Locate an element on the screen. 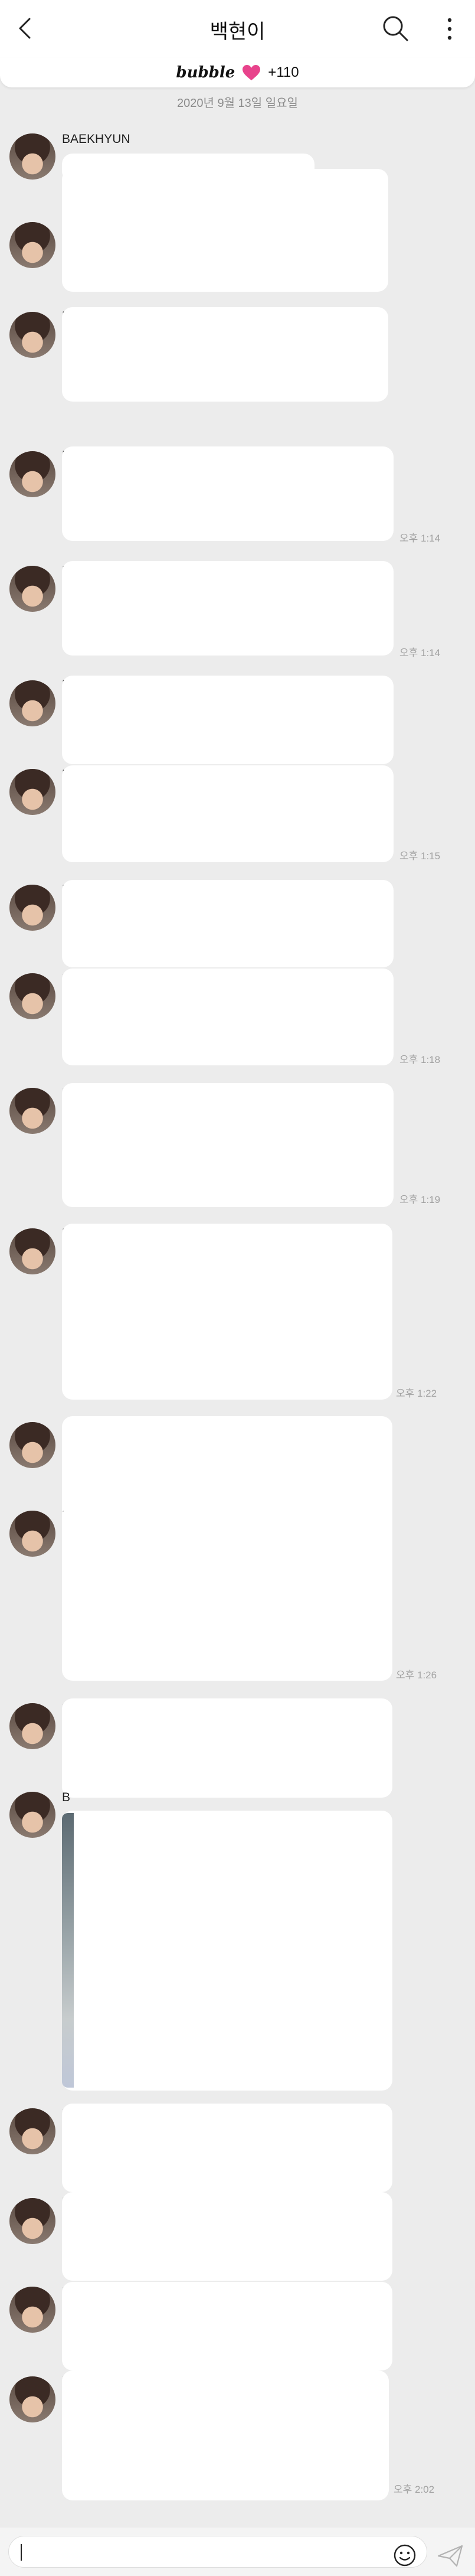  sender-name: BAEKHYUN is located at coordinates (96, 139).